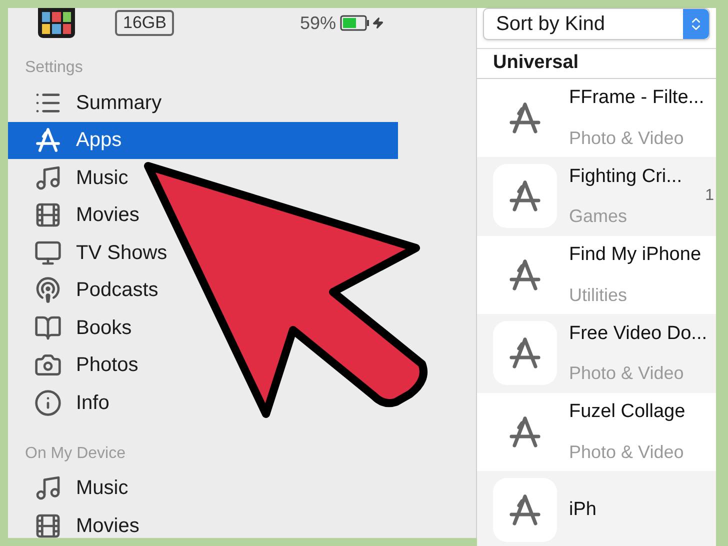  Describe the element at coordinates (93, 403) in the screenshot. I see `sidebar-item-label: Info` at that location.